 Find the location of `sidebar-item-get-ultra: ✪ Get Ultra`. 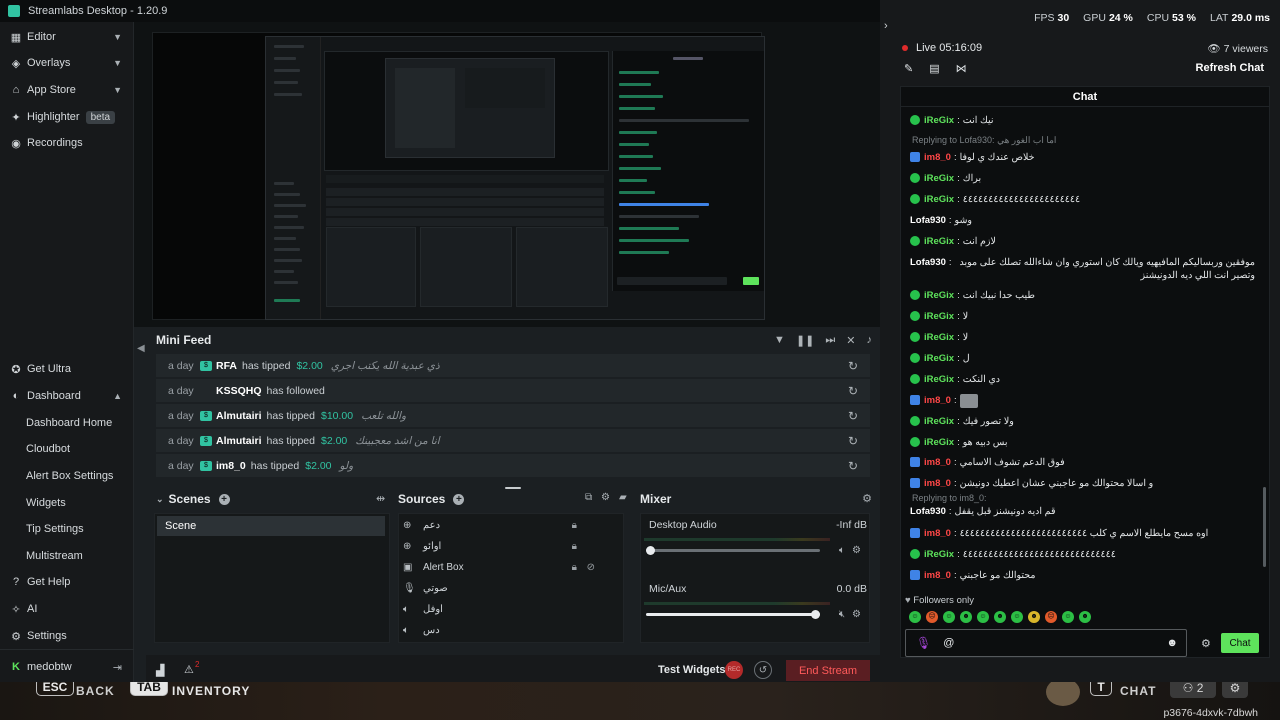

sidebar-item-get-ultra: ✪ Get Ultra is located at coordinates (67, 369).